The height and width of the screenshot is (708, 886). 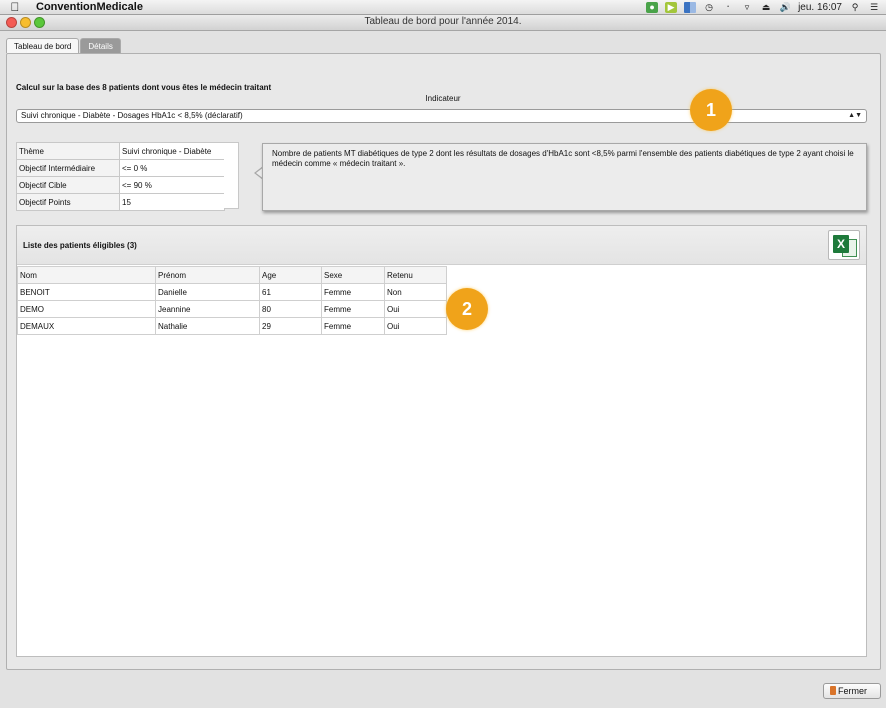 What do you see at coordinates (467, 309) in the screenshot?
I see `callout-badge-2: 2` at bounding box center [467, 309].